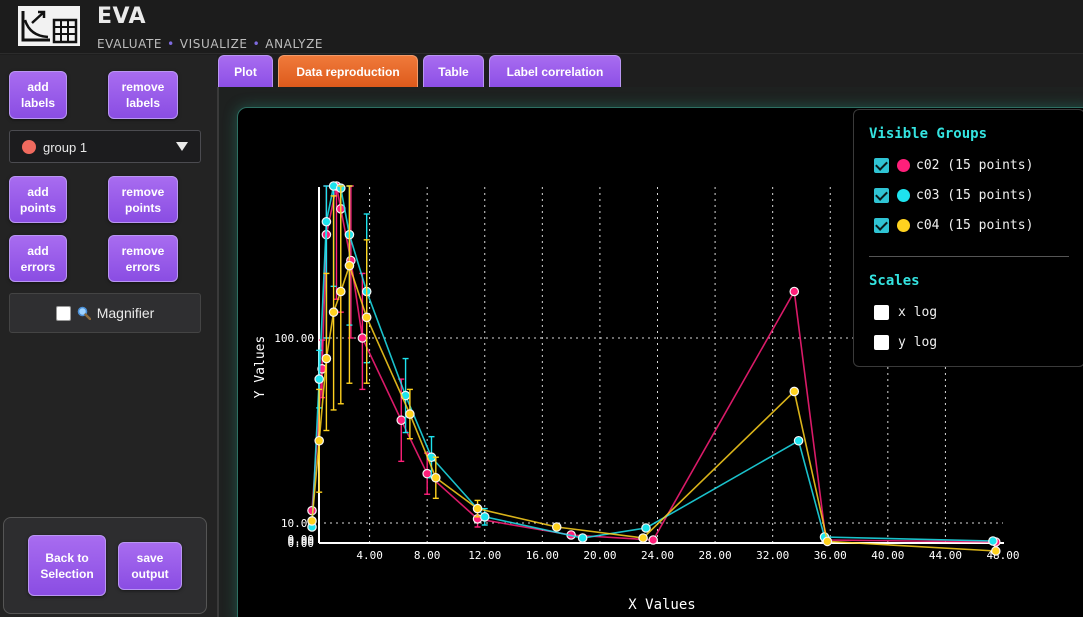 The height and width of the screenshot is (617, 1083). I want to click on x-tick-label: 16.00, so click(542, 555).